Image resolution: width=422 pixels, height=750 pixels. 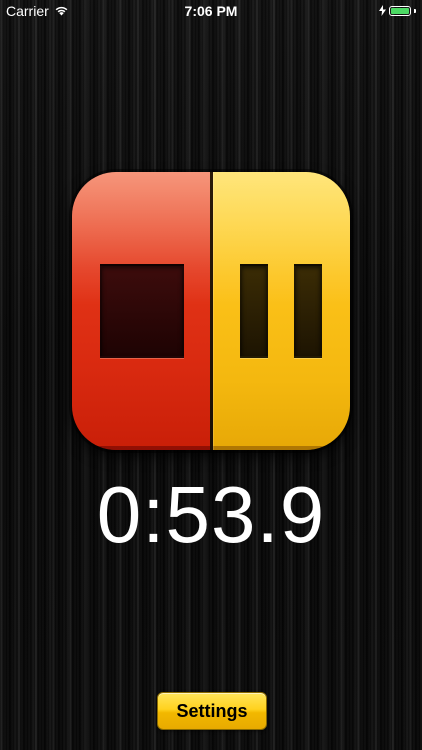 I want to click on pause-button, so click(x=280, y=311).